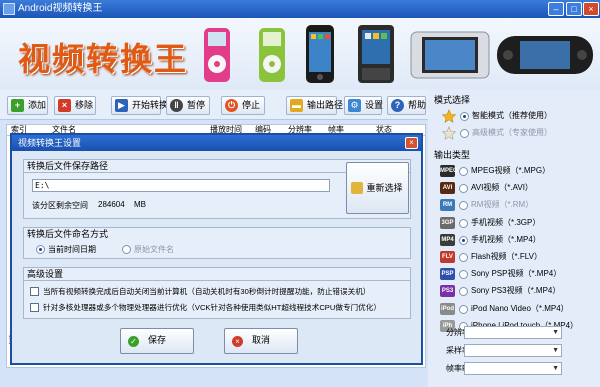  What do you see at coordinates (545, 55) in the screenshot?
I see `psp-icon` at bounding box center [545, 55].